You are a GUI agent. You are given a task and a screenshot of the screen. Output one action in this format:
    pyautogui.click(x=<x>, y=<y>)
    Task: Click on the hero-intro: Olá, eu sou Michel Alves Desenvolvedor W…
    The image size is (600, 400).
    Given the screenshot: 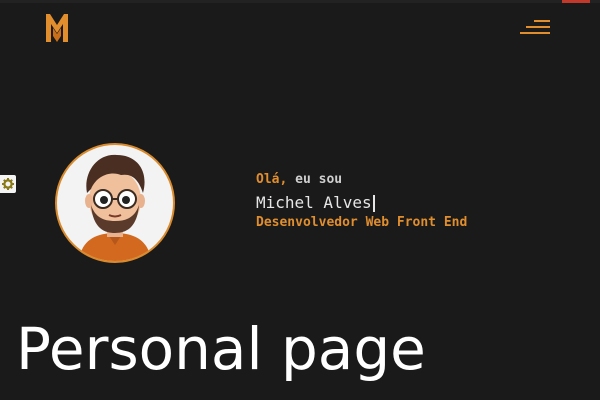 What is the action you would take?
    pyautogui.click(x=361, y=201)
    